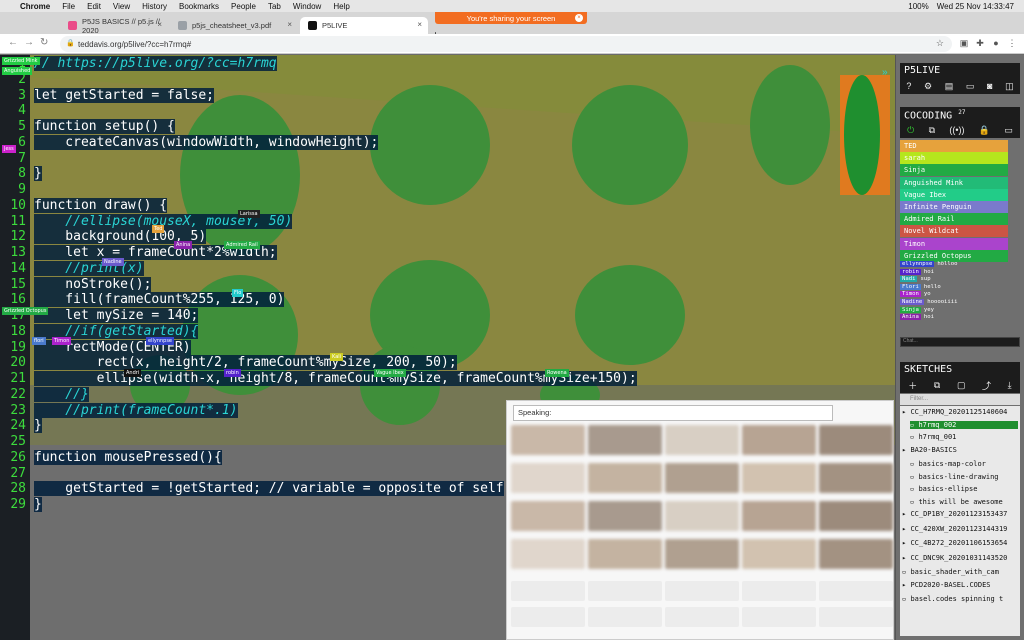 The height and width of the screenshot is (640, 1024). I want to click on menu-edit: Edit, so click(94, 6).